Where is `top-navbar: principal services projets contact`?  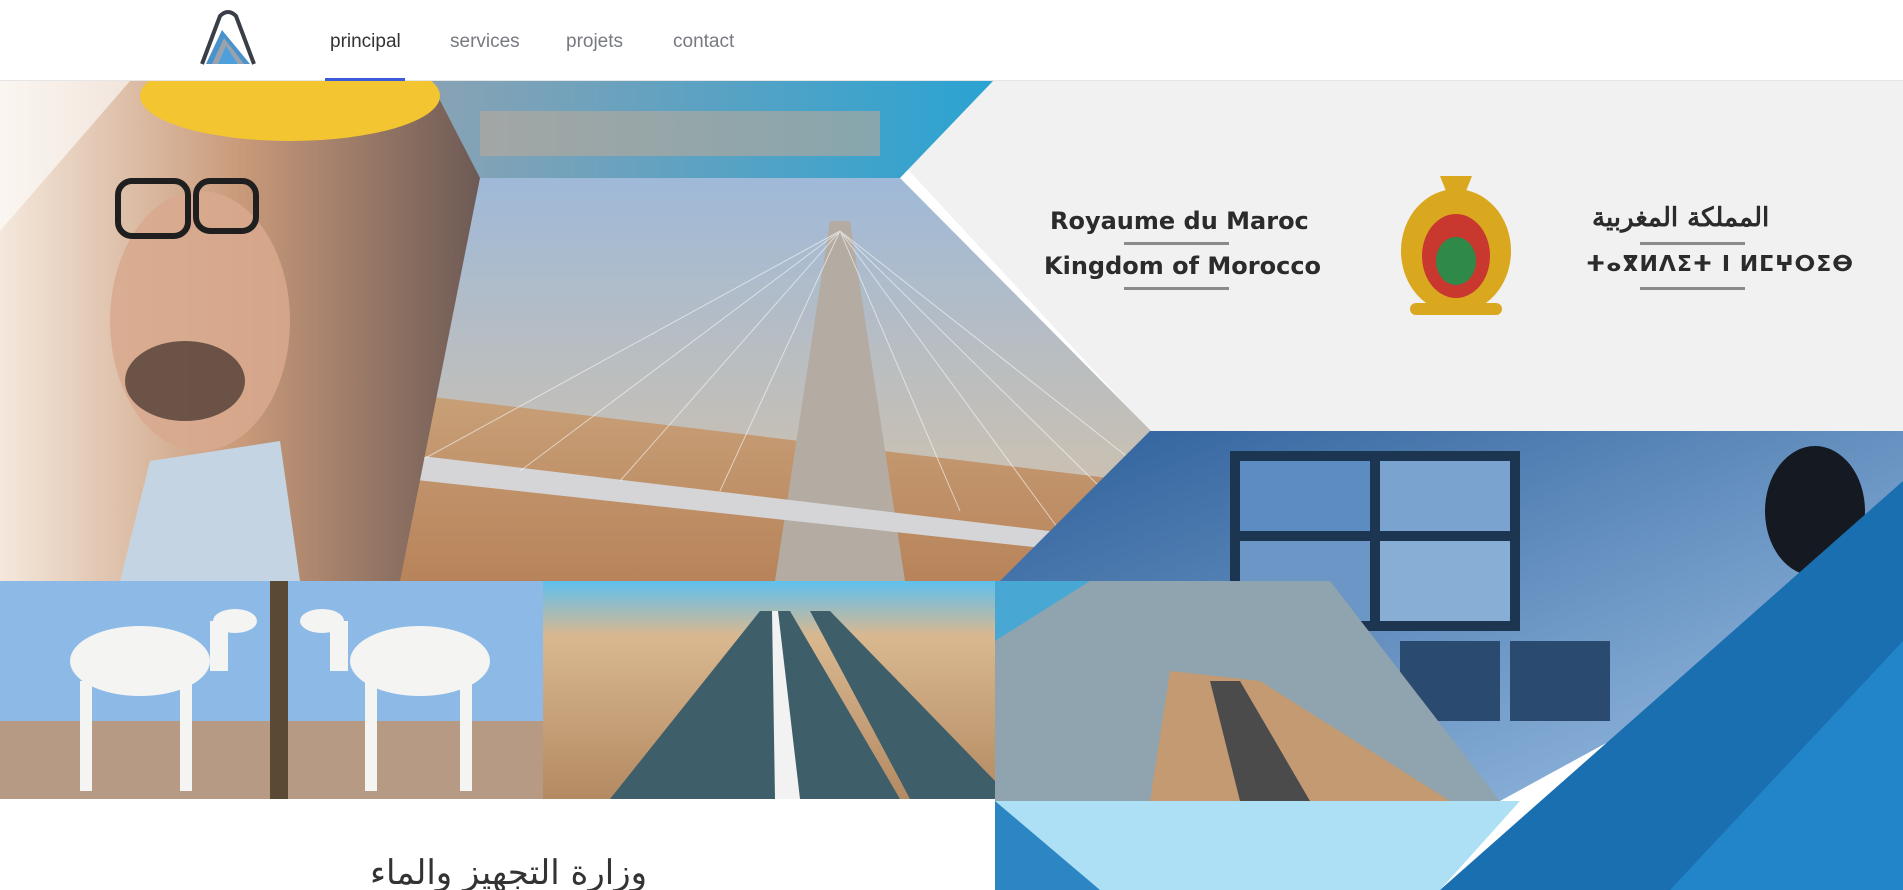 top-navbar: principal services projets contact is located at coordinates (951, 40).